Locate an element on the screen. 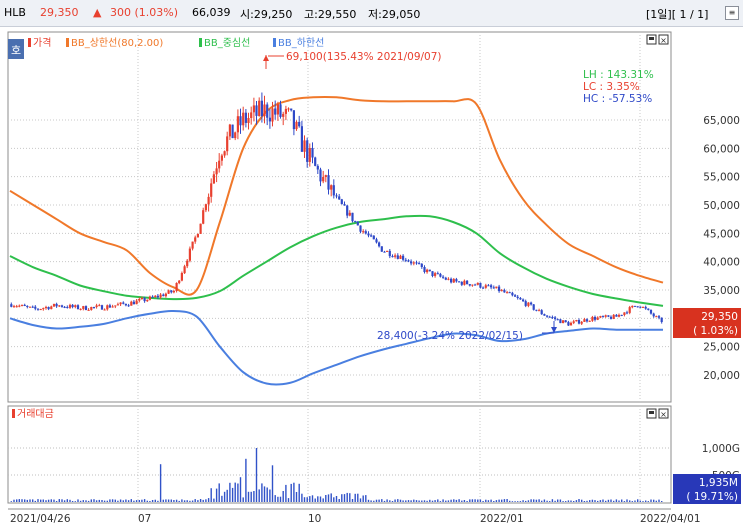 The width and height of the screenshot is (743, 529). legend-bb-lower-swatch is located at coordinates (274, 42).